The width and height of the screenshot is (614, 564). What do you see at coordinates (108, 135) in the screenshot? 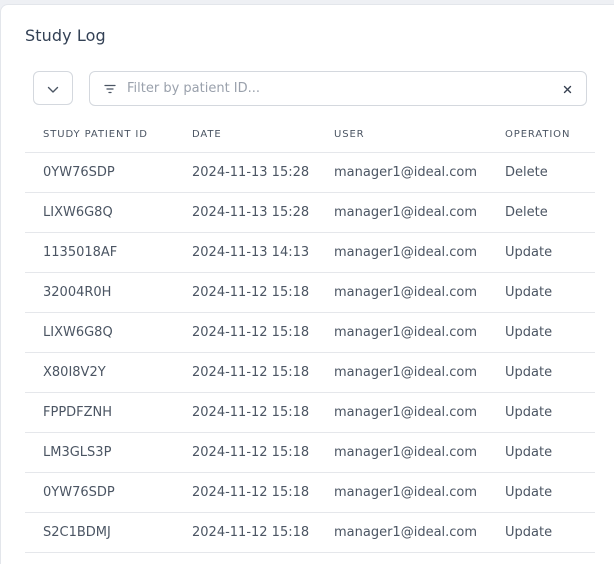
I see `column-header-patient-id: STUDY PATIENT ID` at bounding box center [108, 135].